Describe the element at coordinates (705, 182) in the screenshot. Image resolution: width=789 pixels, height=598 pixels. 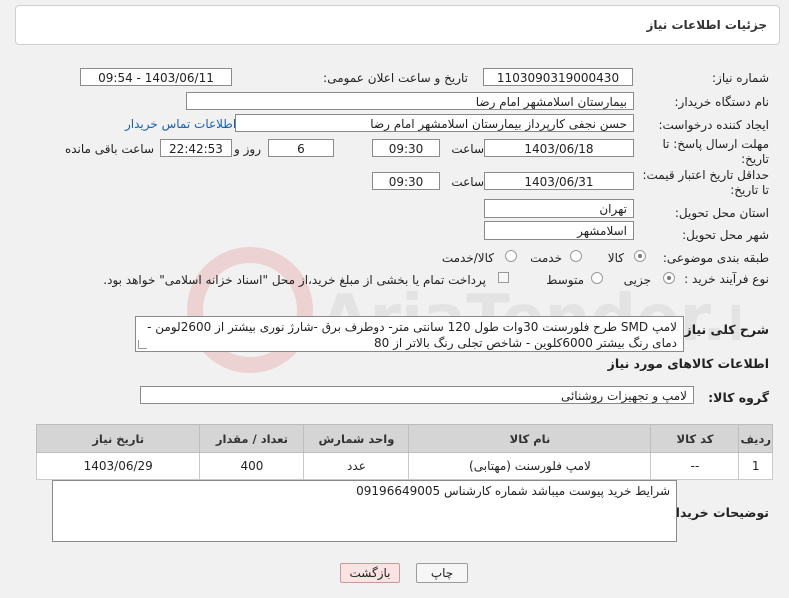
I see `validity-label: حداقل تاریخ اعتبار قیمت: تا تاریخ:` at that location.